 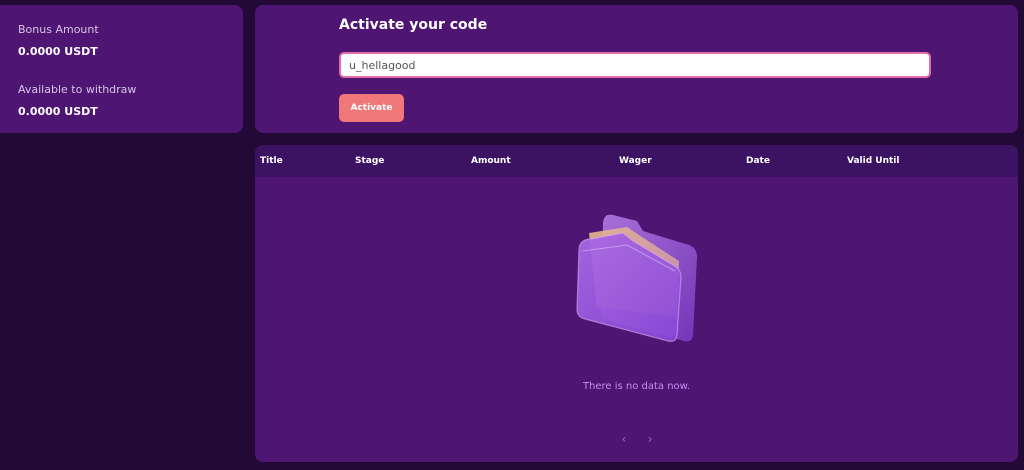 What do you see at coordinates (758, 161) in the screenshot?
I see `column-header-date: Date` at bounding box center [758, 161].